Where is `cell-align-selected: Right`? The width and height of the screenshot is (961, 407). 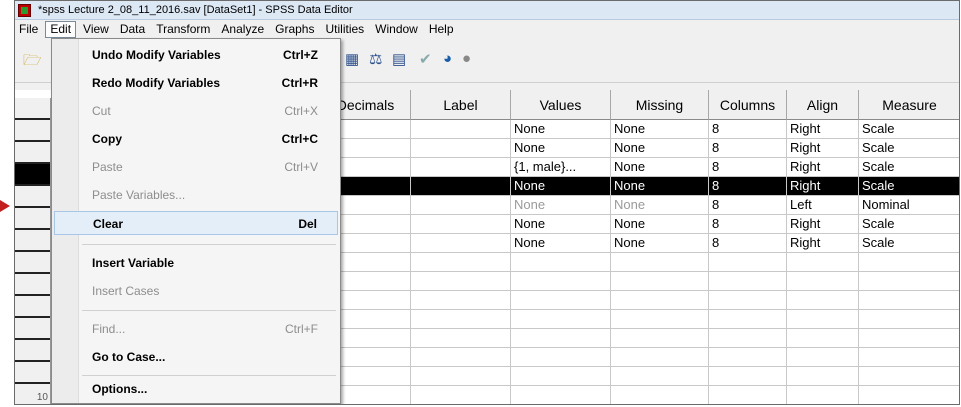 cell-align-selected: Right is located at coordinates (823, 186).